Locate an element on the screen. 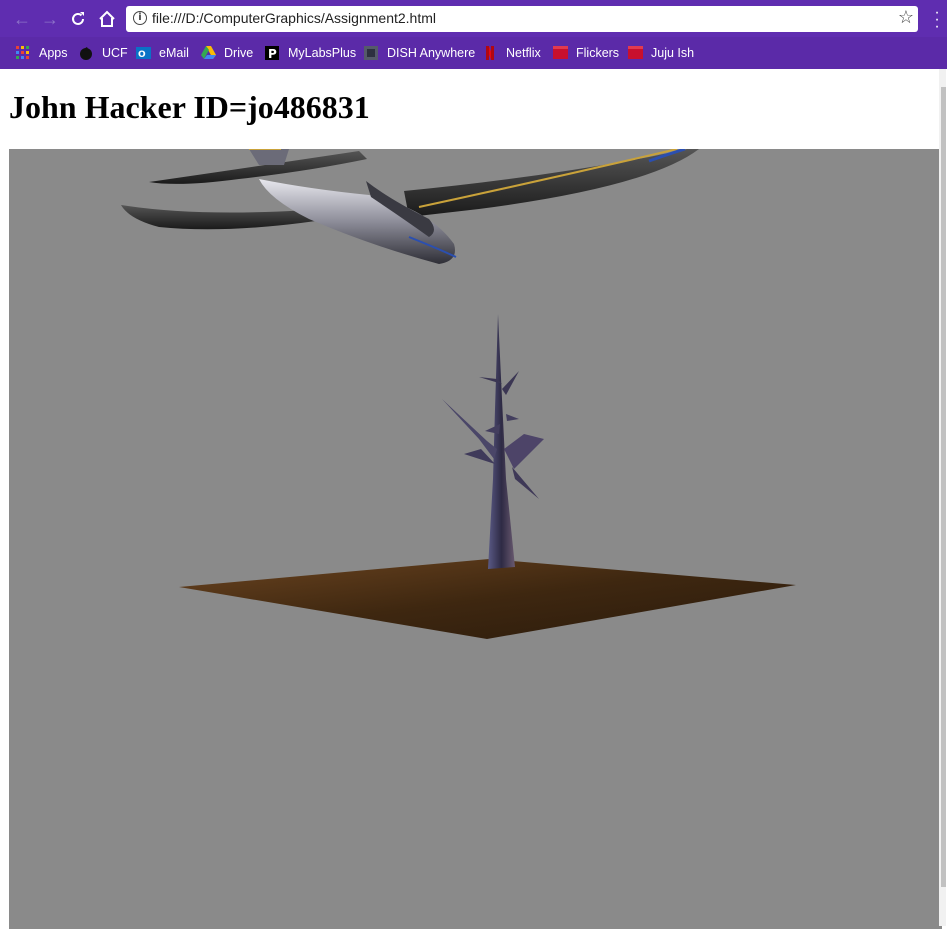 Image resolution: width=947 pixels, height=929 pixels. dish-icon is located at coordinates (371, 53).